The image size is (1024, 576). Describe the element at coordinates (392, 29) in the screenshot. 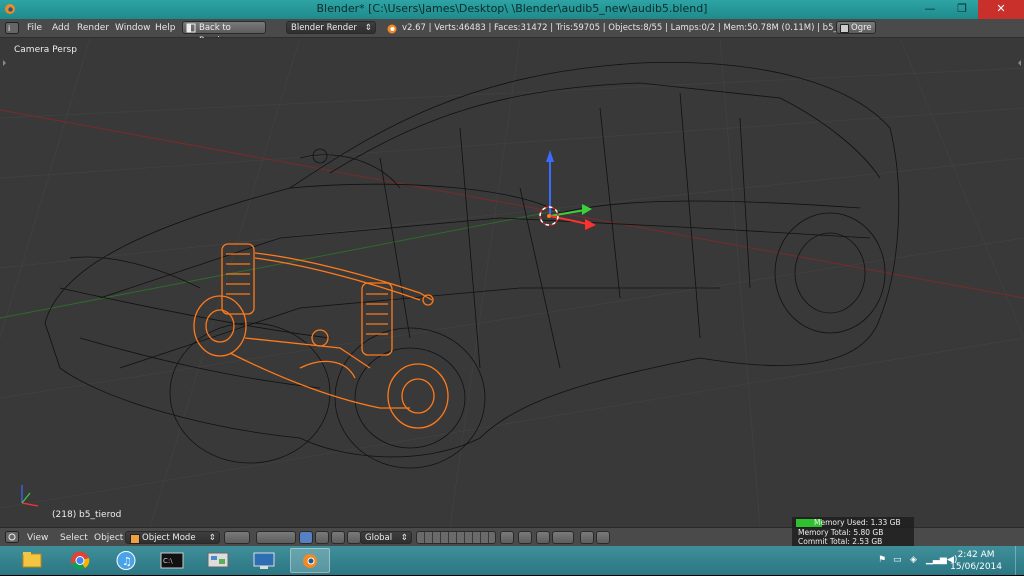

I see `blender-logo-icon` at that location.